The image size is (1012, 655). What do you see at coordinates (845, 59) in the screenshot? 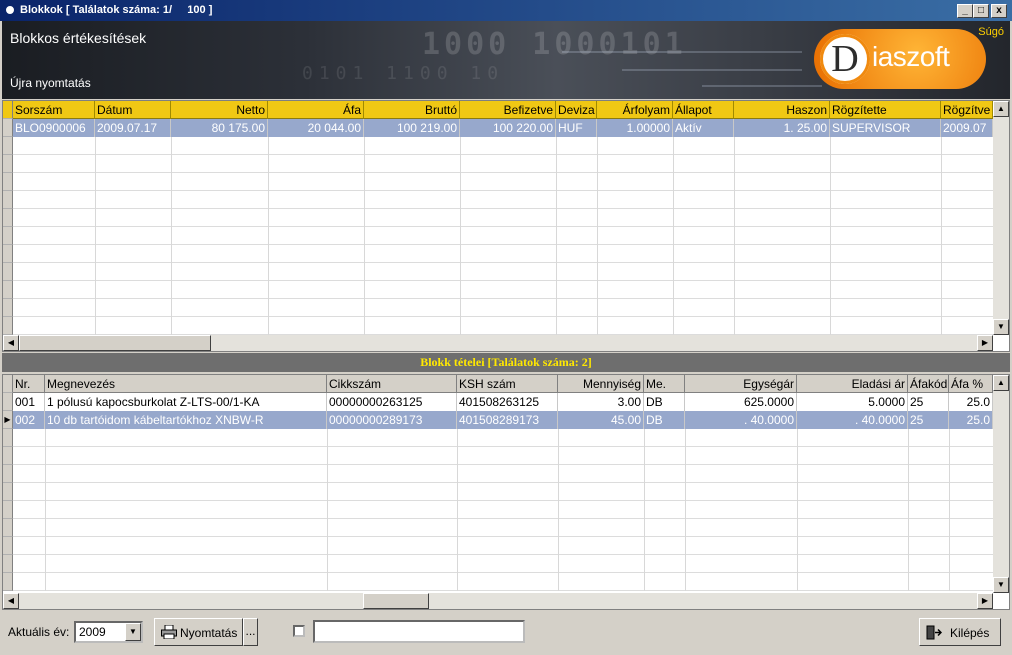
I see `logo-letter: D` at bounding box center [845, 59].